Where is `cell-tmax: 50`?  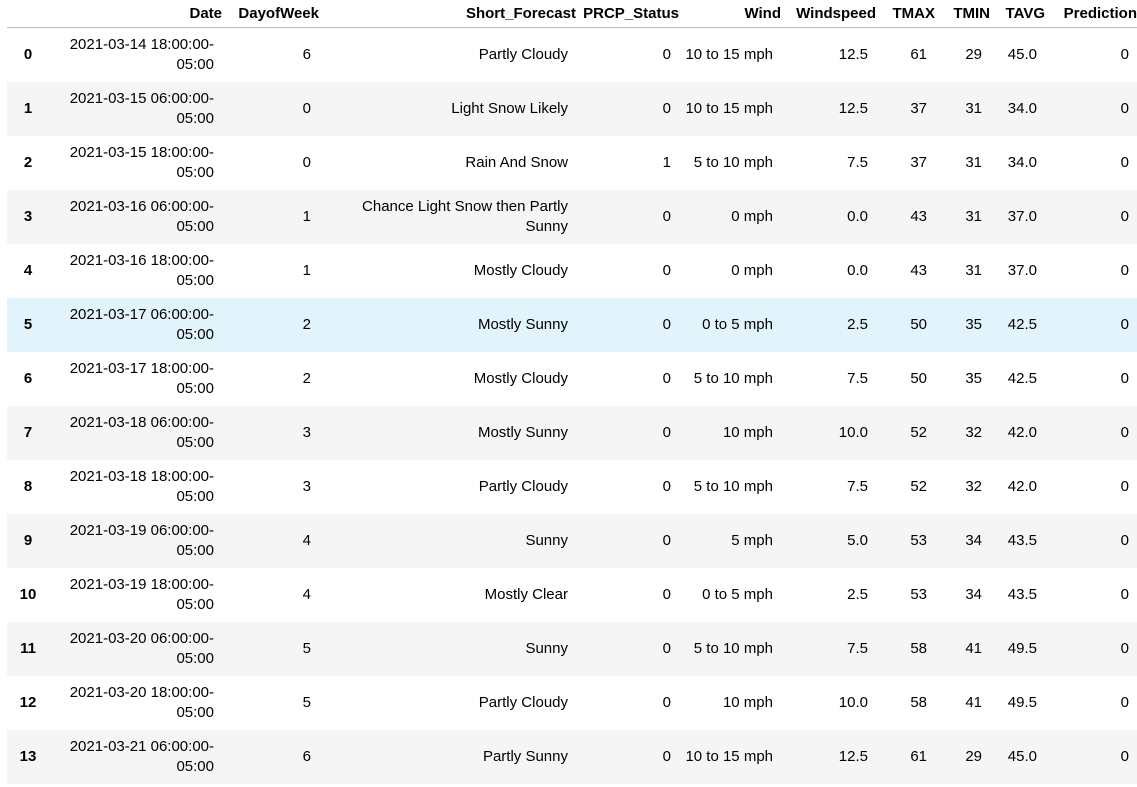
cell-tmax: 50 is located at coordinates (918, 378).